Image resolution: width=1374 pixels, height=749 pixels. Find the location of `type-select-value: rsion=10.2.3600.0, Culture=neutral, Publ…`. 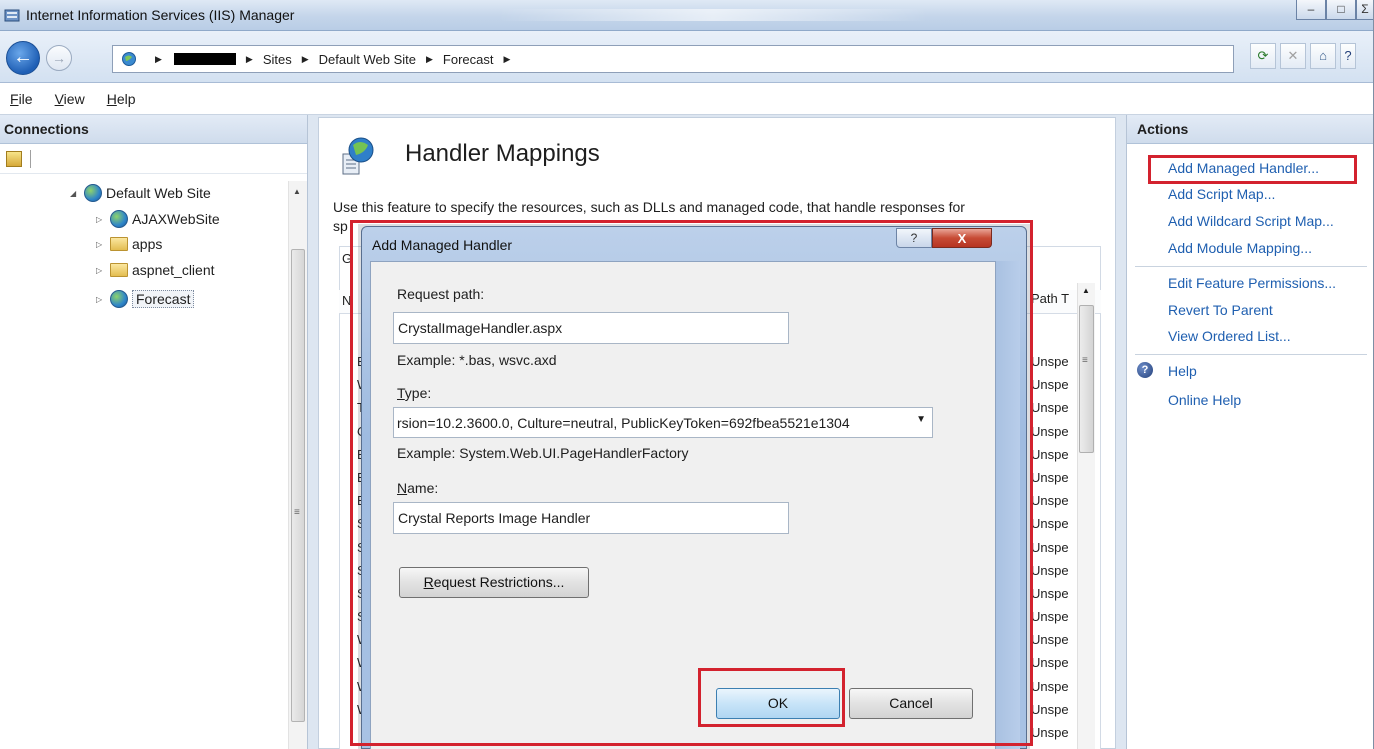

type-select-value: rsion=10.2.3600.0, Culture=neutral, Publ… is located at coordinates (623, 423).